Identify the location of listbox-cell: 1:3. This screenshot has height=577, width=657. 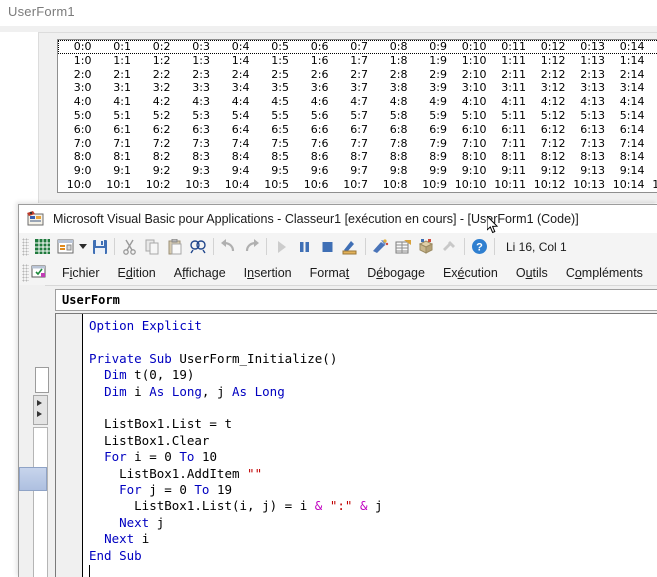
(197, 61).